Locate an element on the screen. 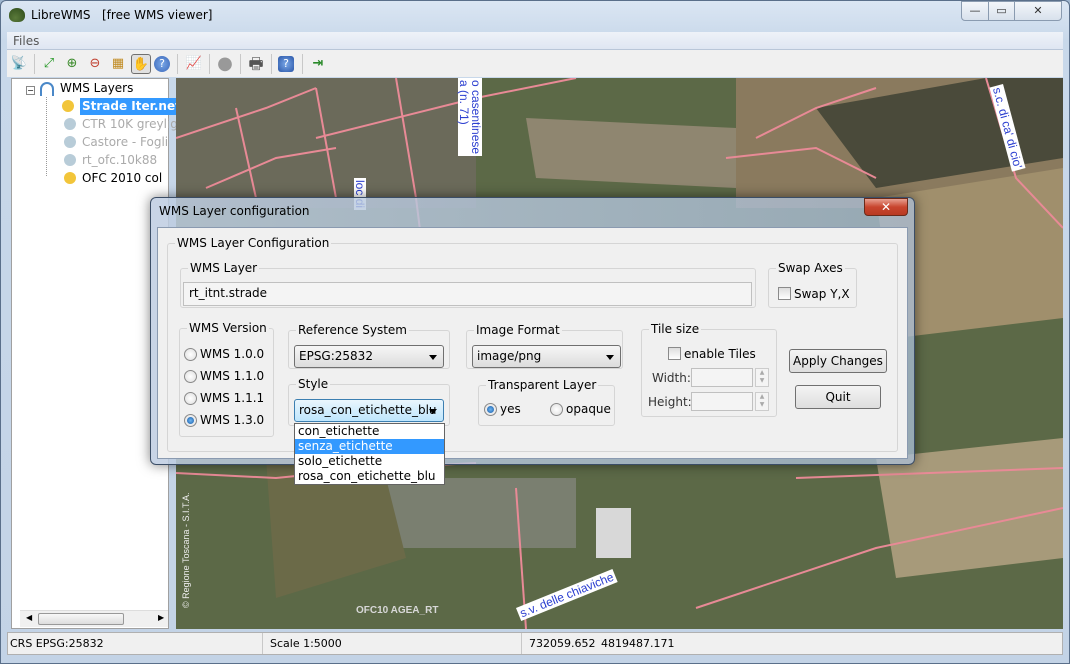 This screenshot has width=1070, height=664. app-logo-icon is located at coordinates (17, 15).